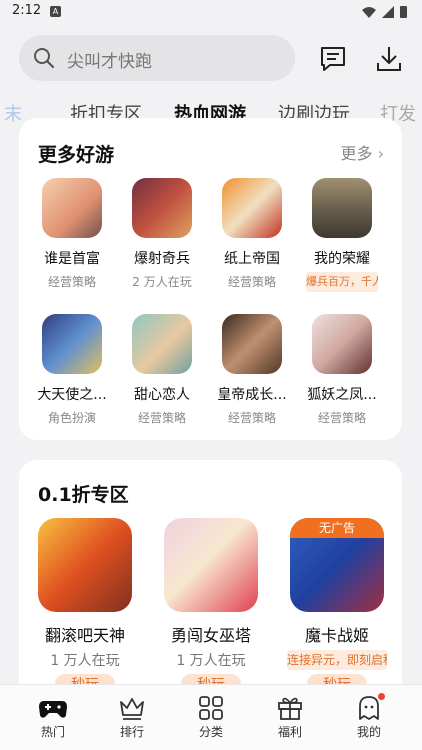 This screenshot has height=750, width=422. What do you see at coordinates (162, 395) in the screenshot?
I see `game-name: 甜心恋人` at bounding box center [162, 395].